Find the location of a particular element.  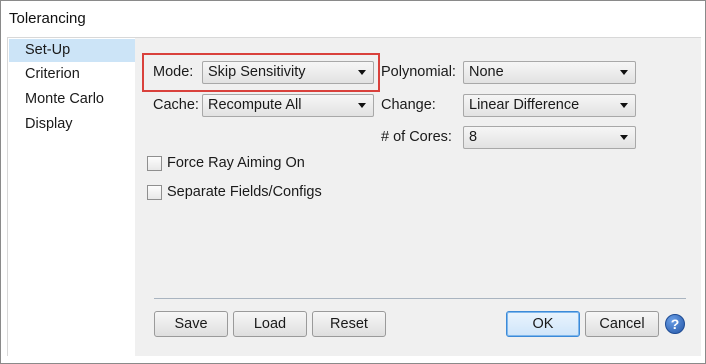

cache-label: Cache: is located at coordinates (176, 105).